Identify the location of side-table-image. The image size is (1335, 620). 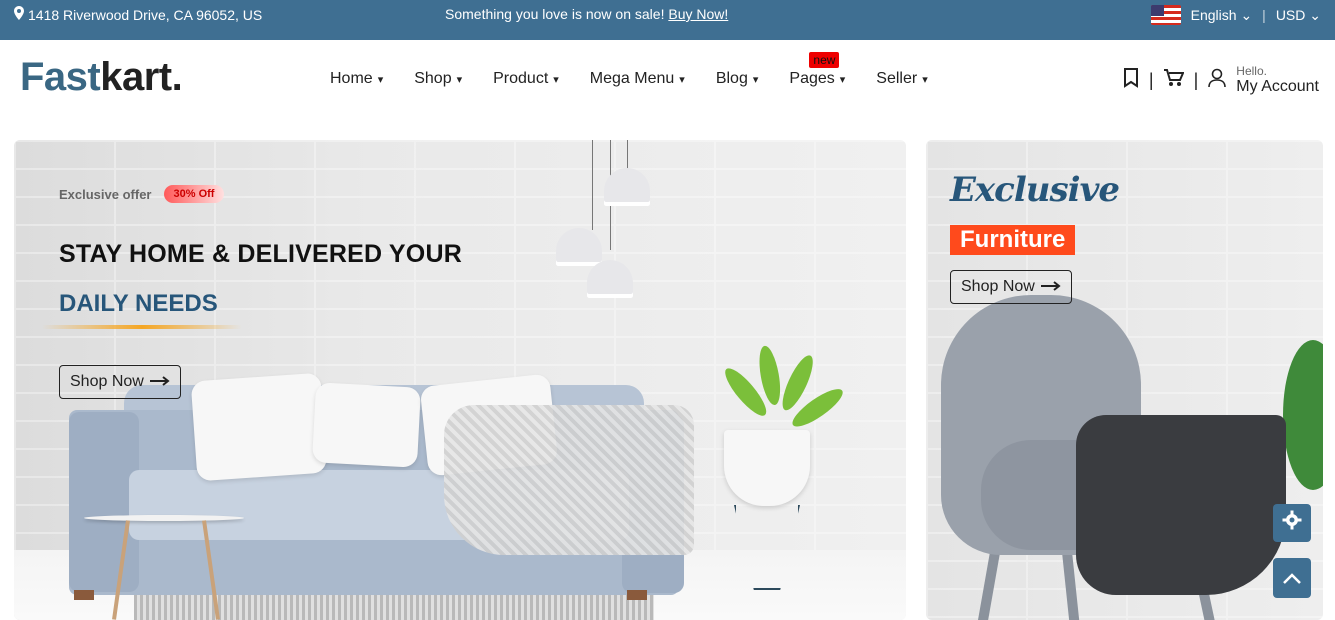
(164, 518).